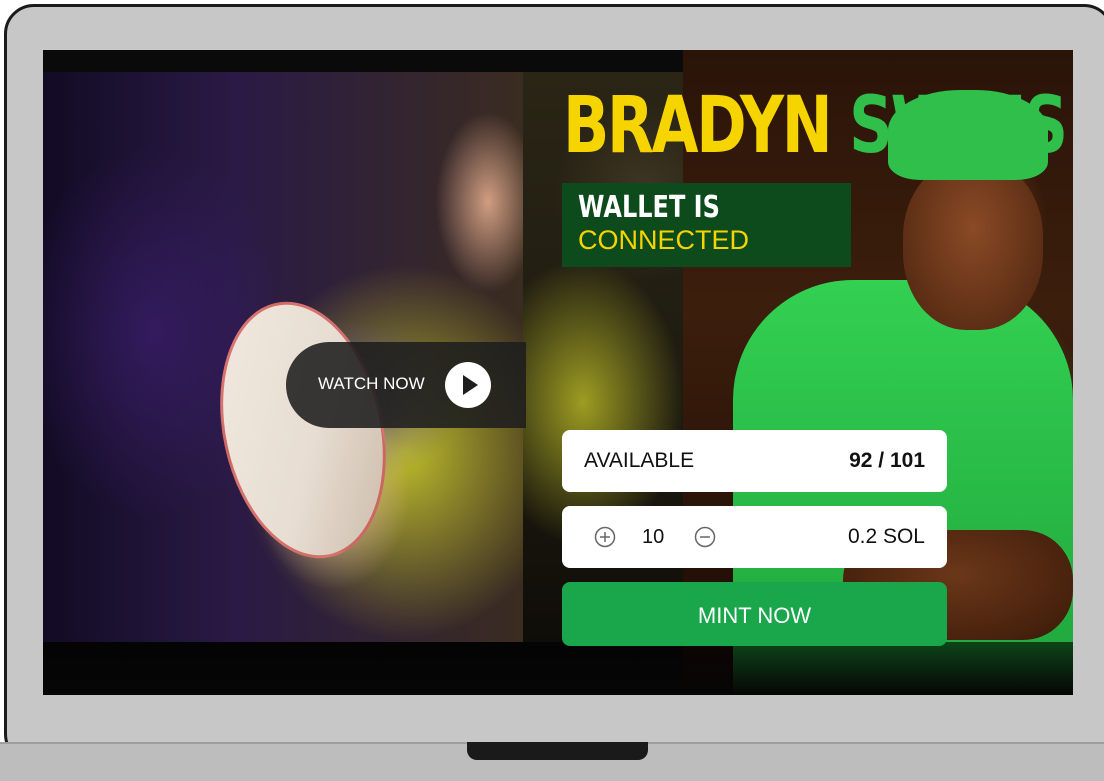 The width and height of the screenshot is (1104, 781). I want to click on wallet-status-box: WALLET IS CONNECTED, so click(706, 225).